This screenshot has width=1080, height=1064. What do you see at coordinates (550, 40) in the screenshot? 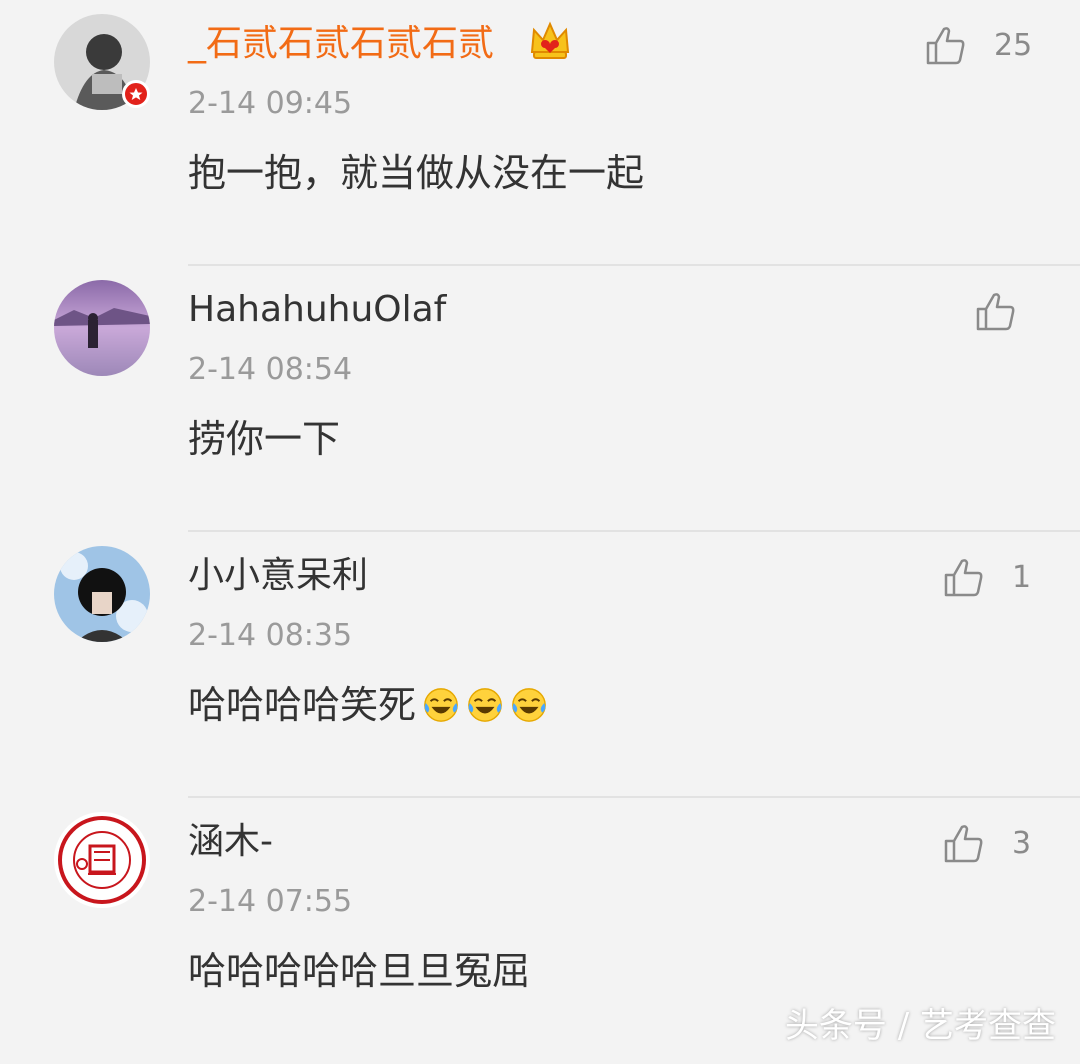
I see `crown-icon` at bounding box center [550, 40].